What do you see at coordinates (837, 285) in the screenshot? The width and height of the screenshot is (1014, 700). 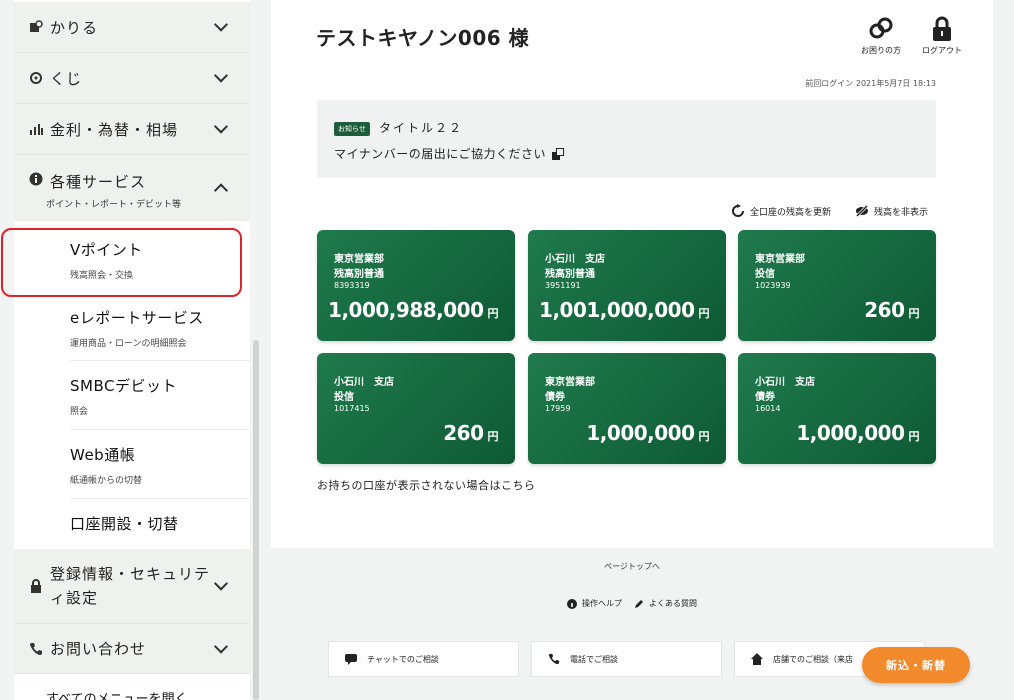 I see `account-card: 東京営業部 投信 1023939 260 円` at bounding box center [837, 285].